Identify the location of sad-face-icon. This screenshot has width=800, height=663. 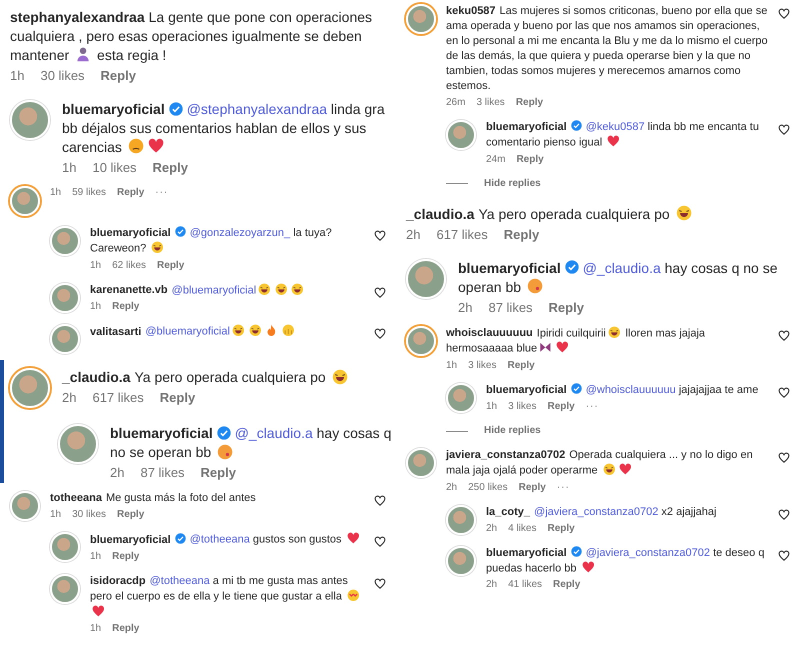
(136, 146).